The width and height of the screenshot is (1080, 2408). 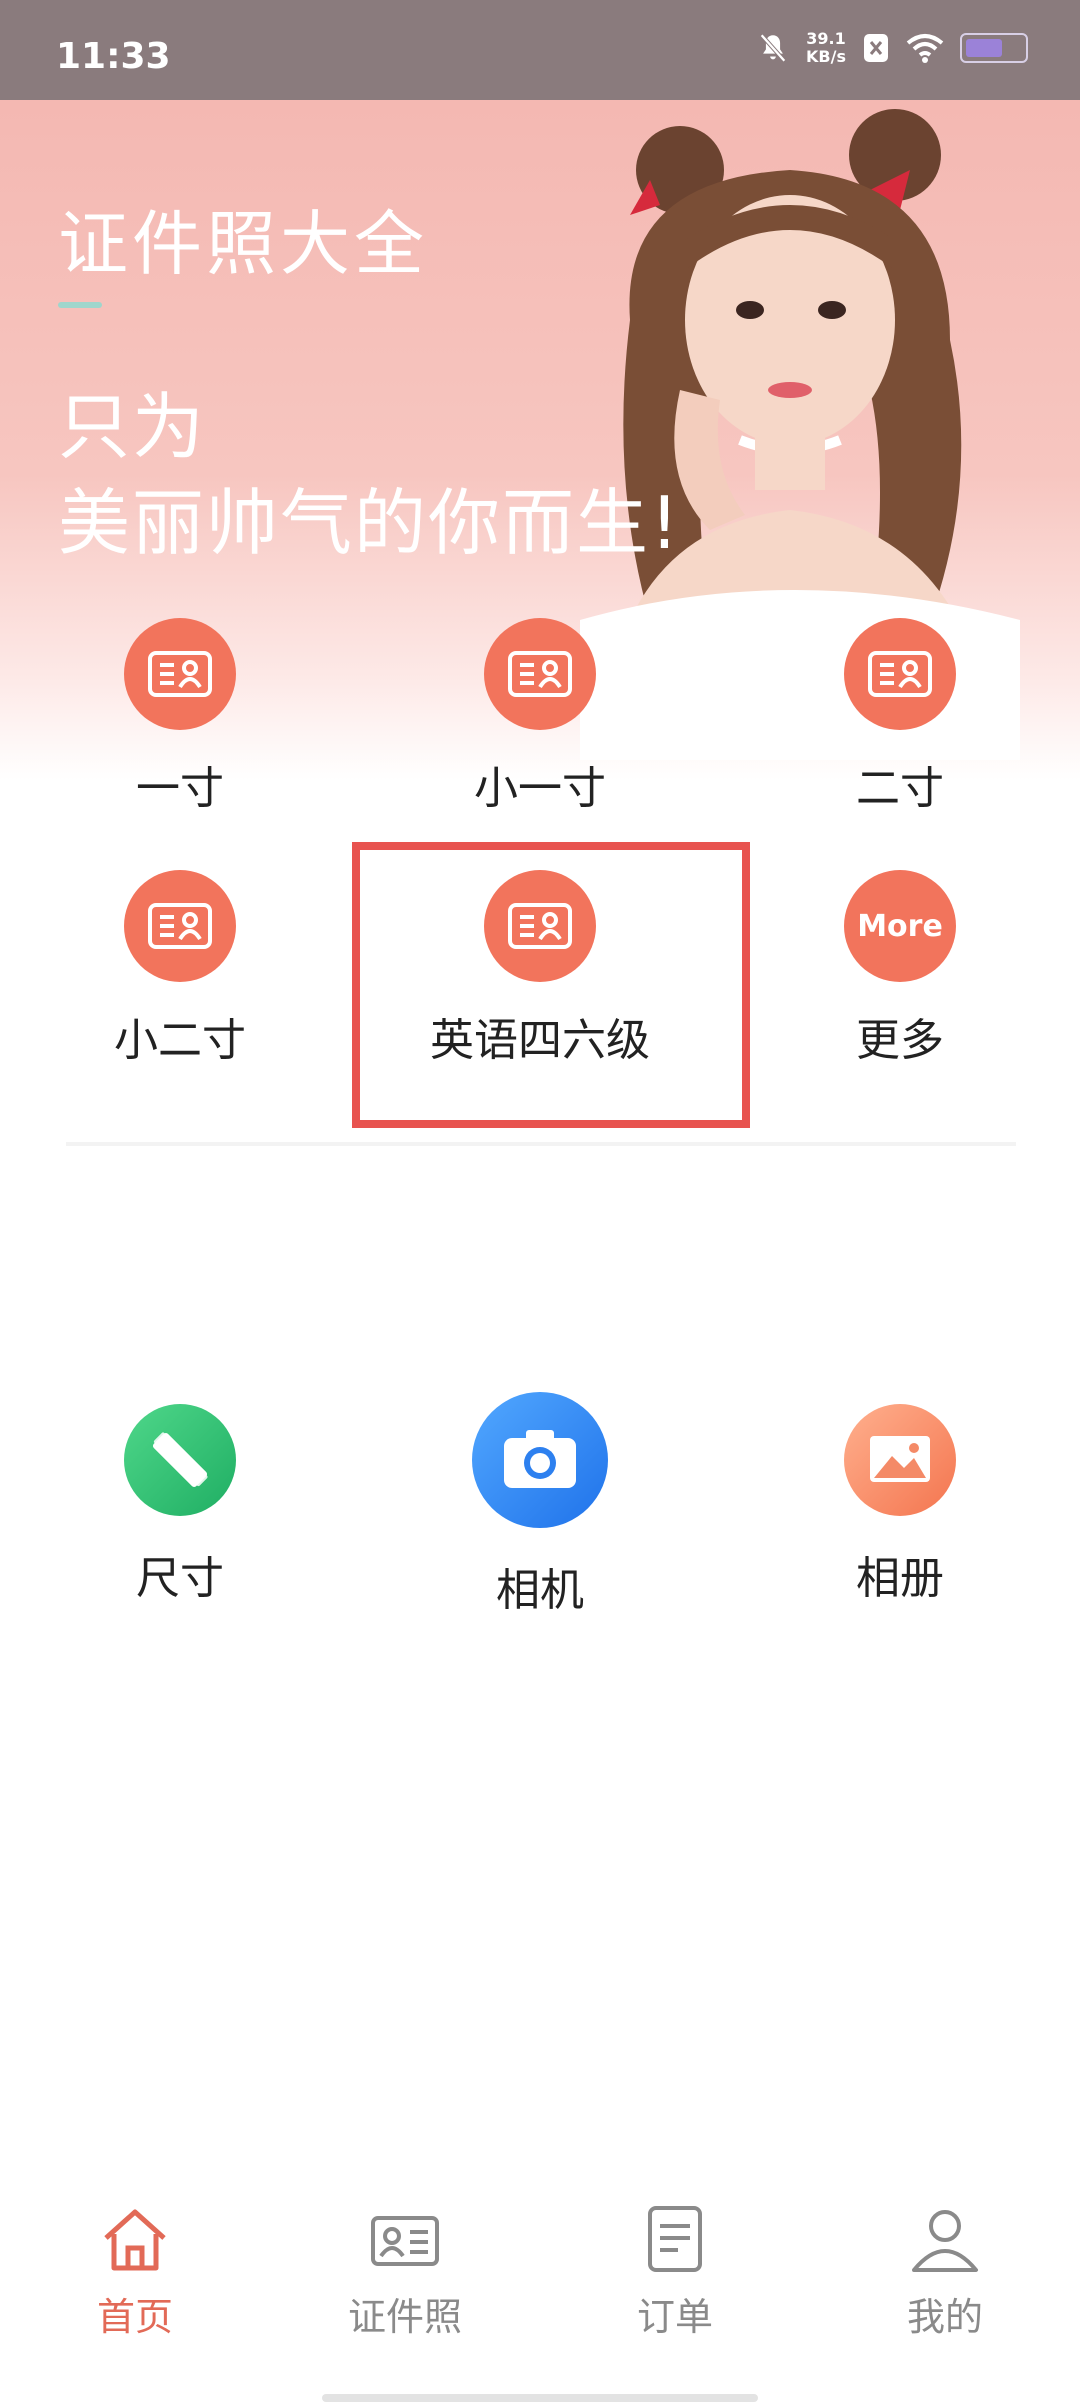 I want to click on nav-label: 证件照, so click(x=404, y=2317).